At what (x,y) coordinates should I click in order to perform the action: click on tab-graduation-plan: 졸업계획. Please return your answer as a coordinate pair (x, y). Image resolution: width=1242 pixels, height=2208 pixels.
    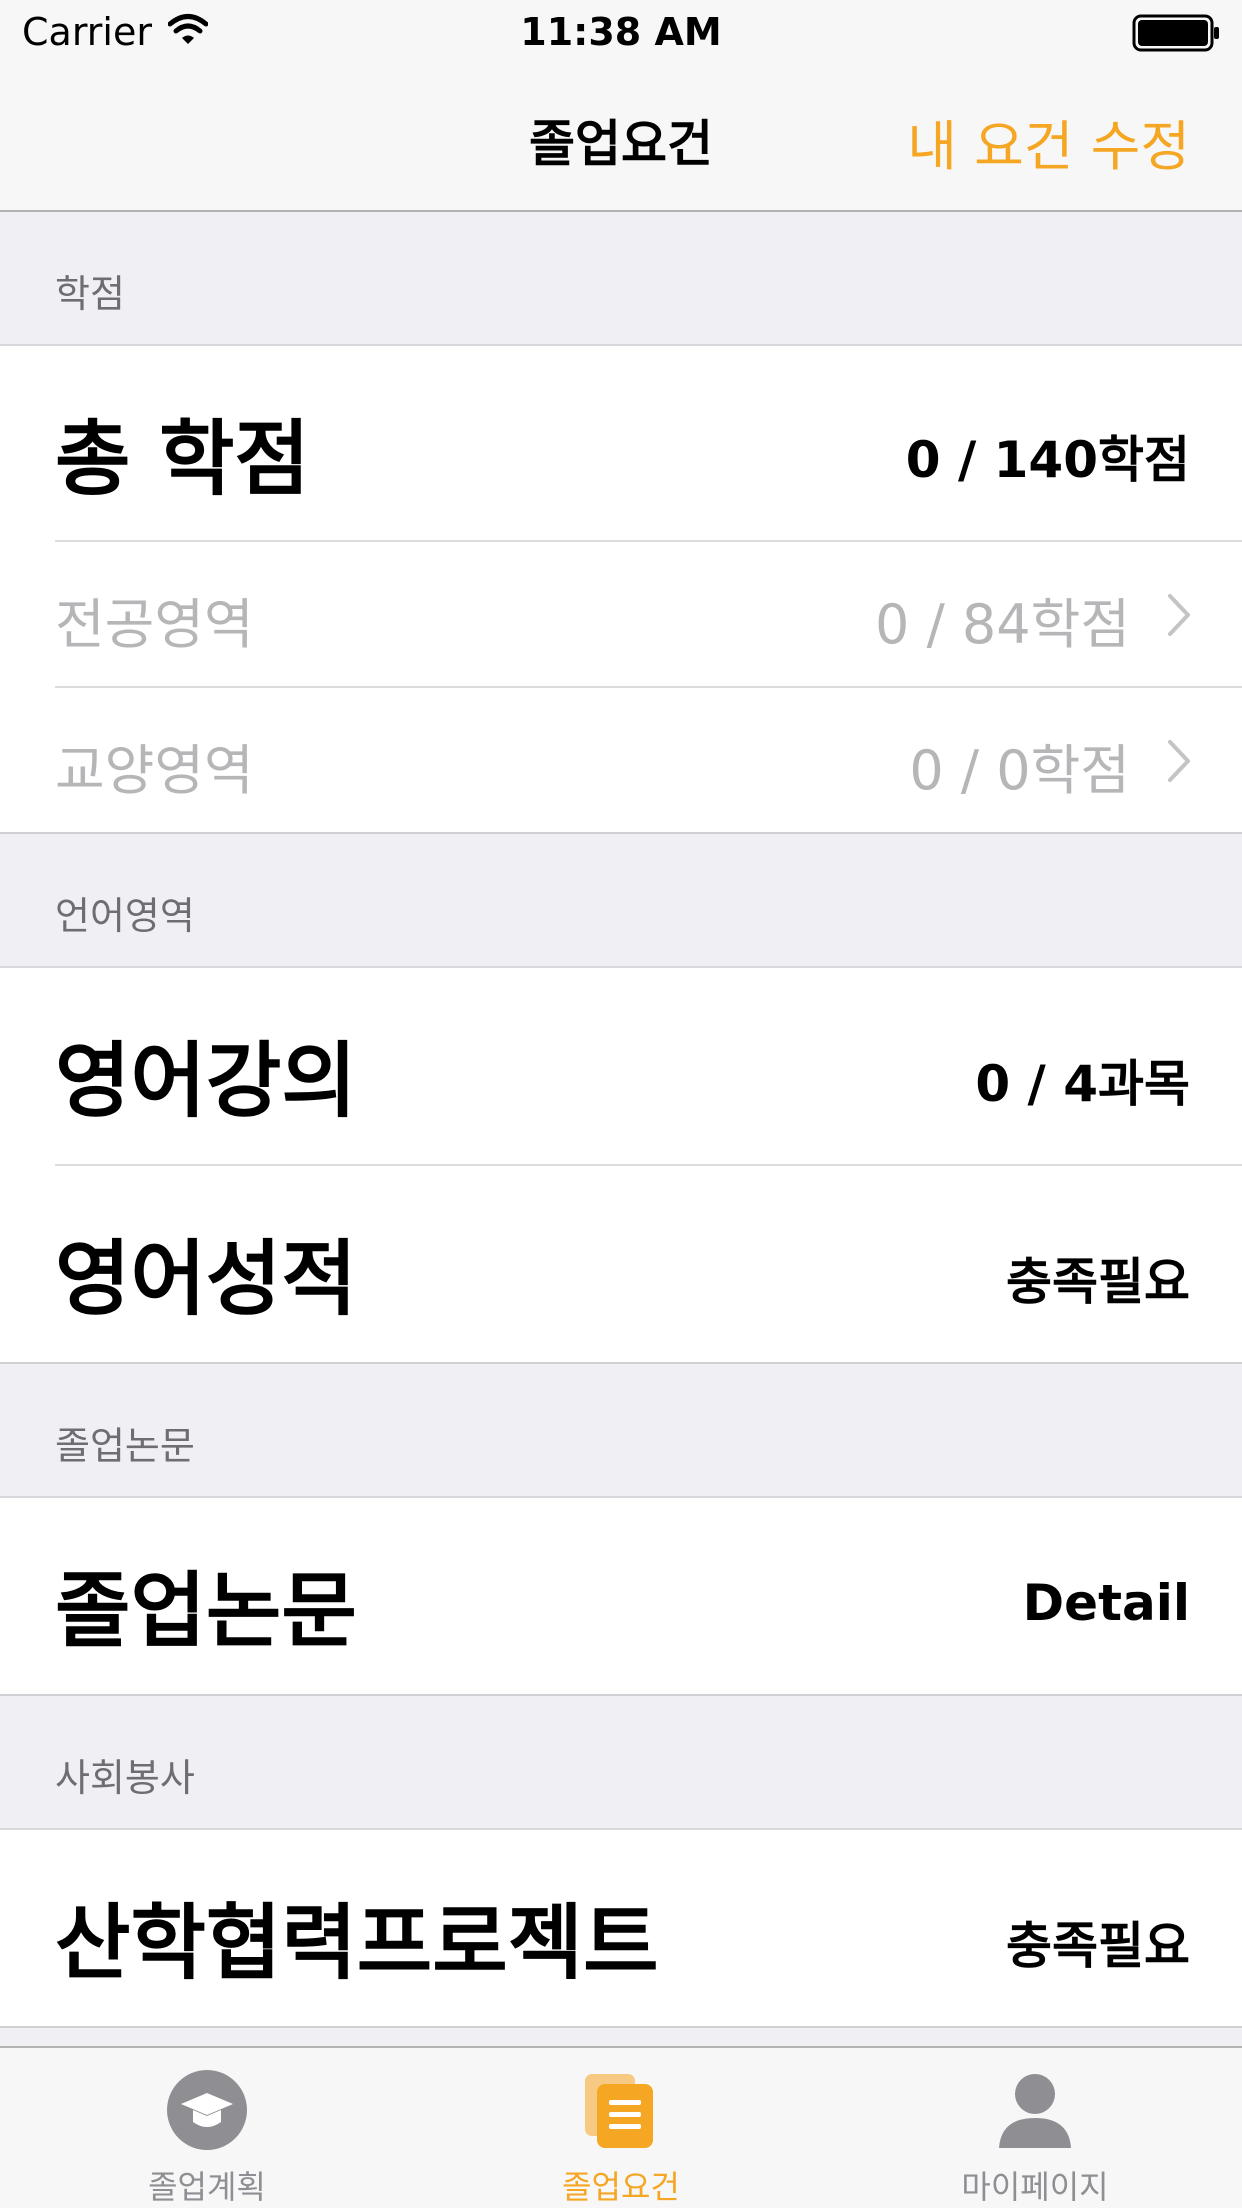
    Looking at the image, I should click on (207, 2128).